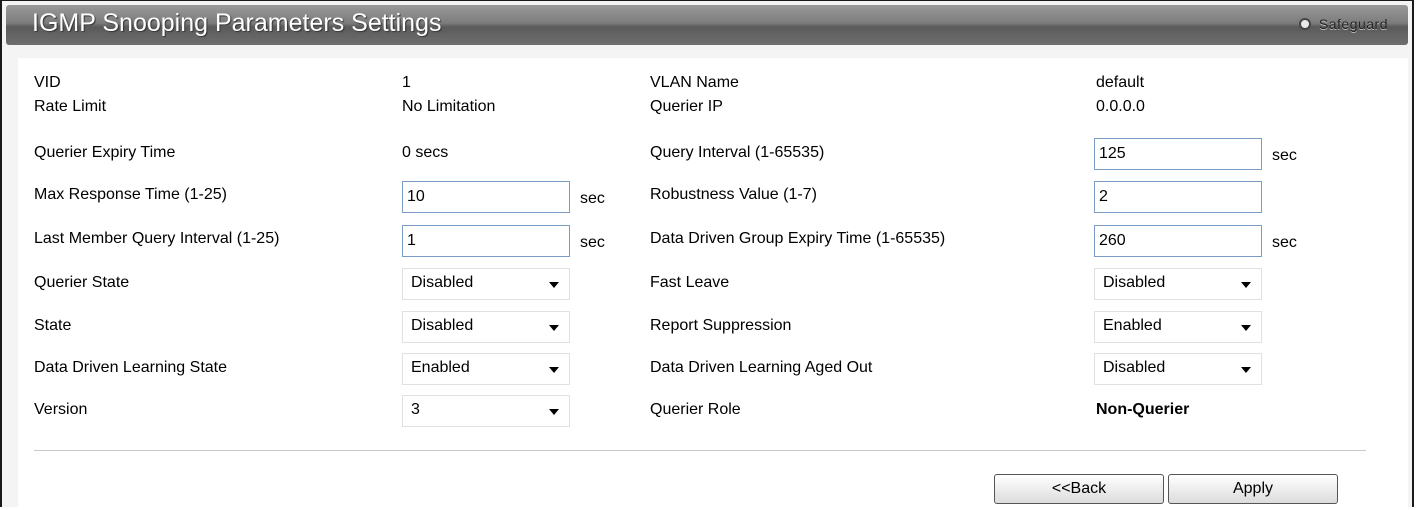 The image size is (1418, 510). I want to click on rate-limit-label: Rate Limit, so click(70, 106).